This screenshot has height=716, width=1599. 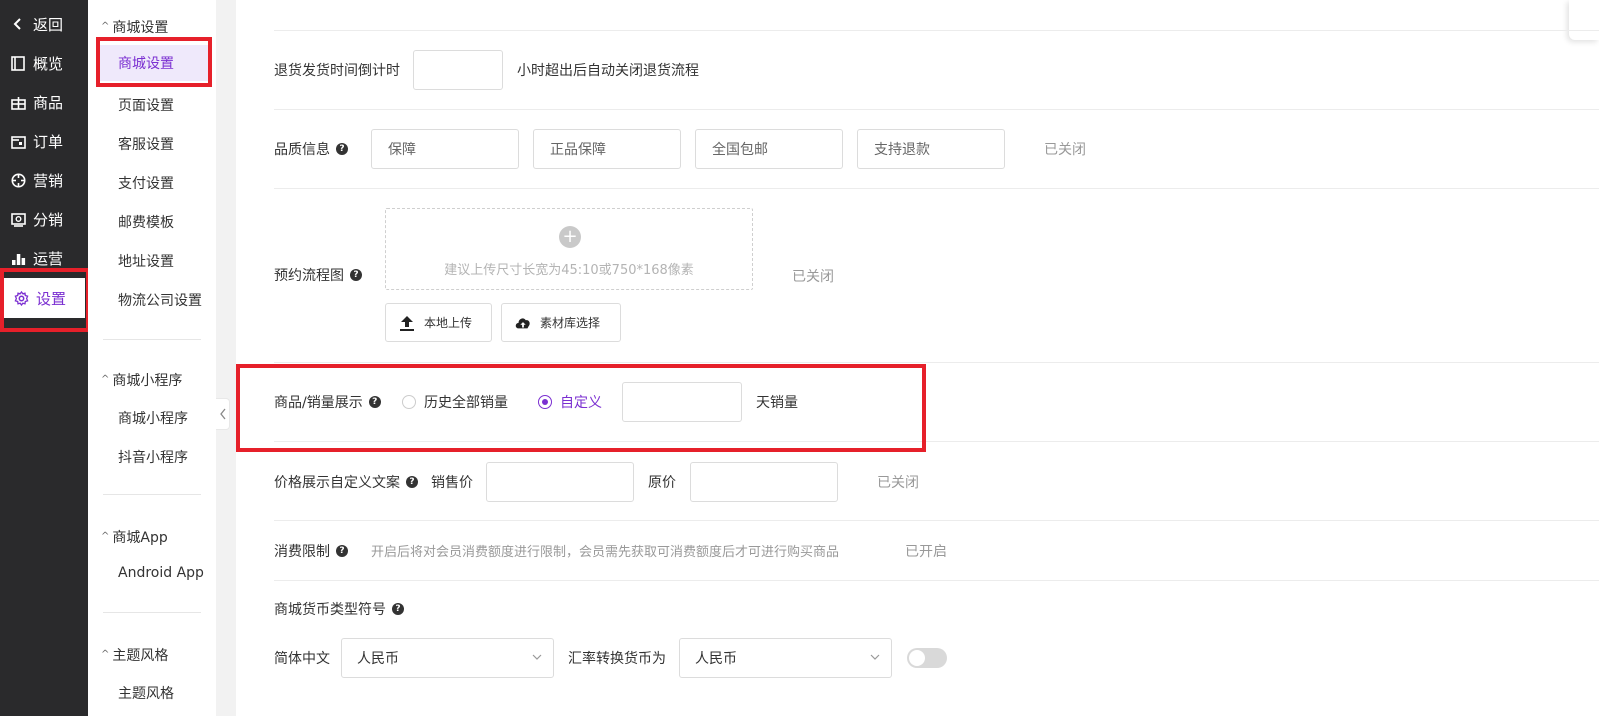 I want to click on radio-all-sales-label: 历史全部销量, so click(x=466, y=403).